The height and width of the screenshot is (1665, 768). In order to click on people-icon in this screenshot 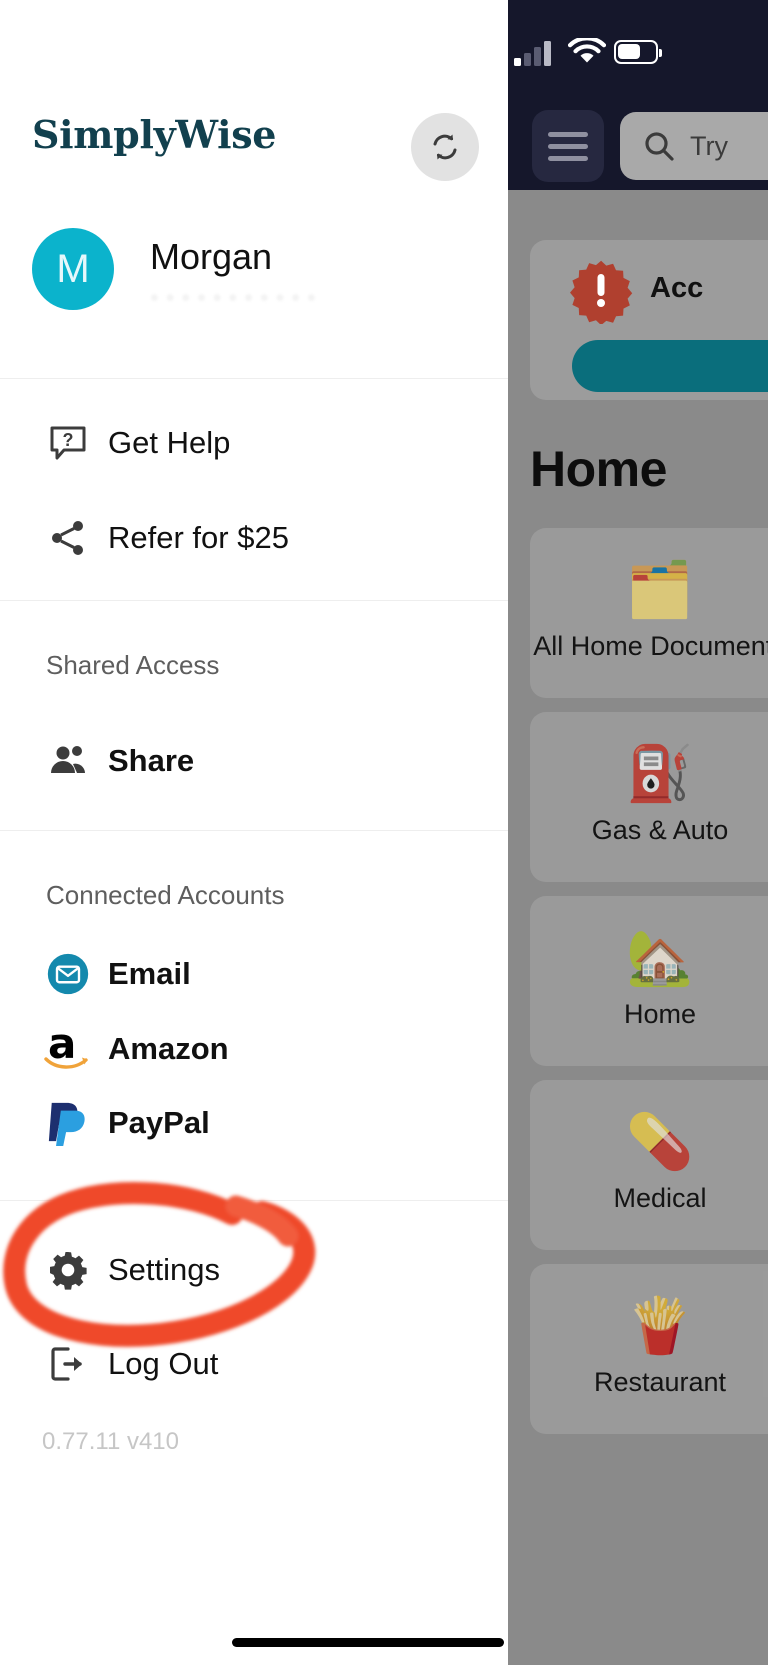, I will do `click(68, 761)`.